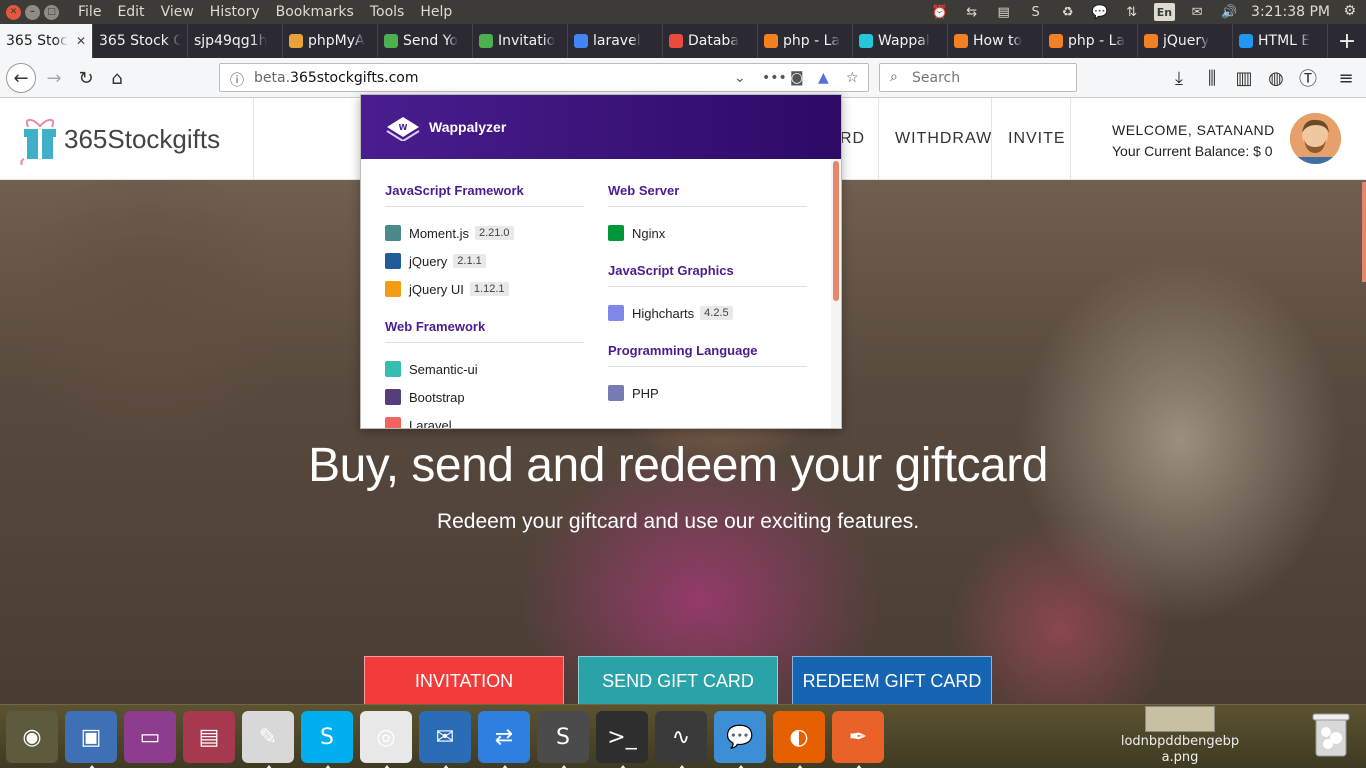  What do you see at coordinates (799, 739) in the screenshot?
I see `firefox-icon: ◐` at bounding box center [799, 739].